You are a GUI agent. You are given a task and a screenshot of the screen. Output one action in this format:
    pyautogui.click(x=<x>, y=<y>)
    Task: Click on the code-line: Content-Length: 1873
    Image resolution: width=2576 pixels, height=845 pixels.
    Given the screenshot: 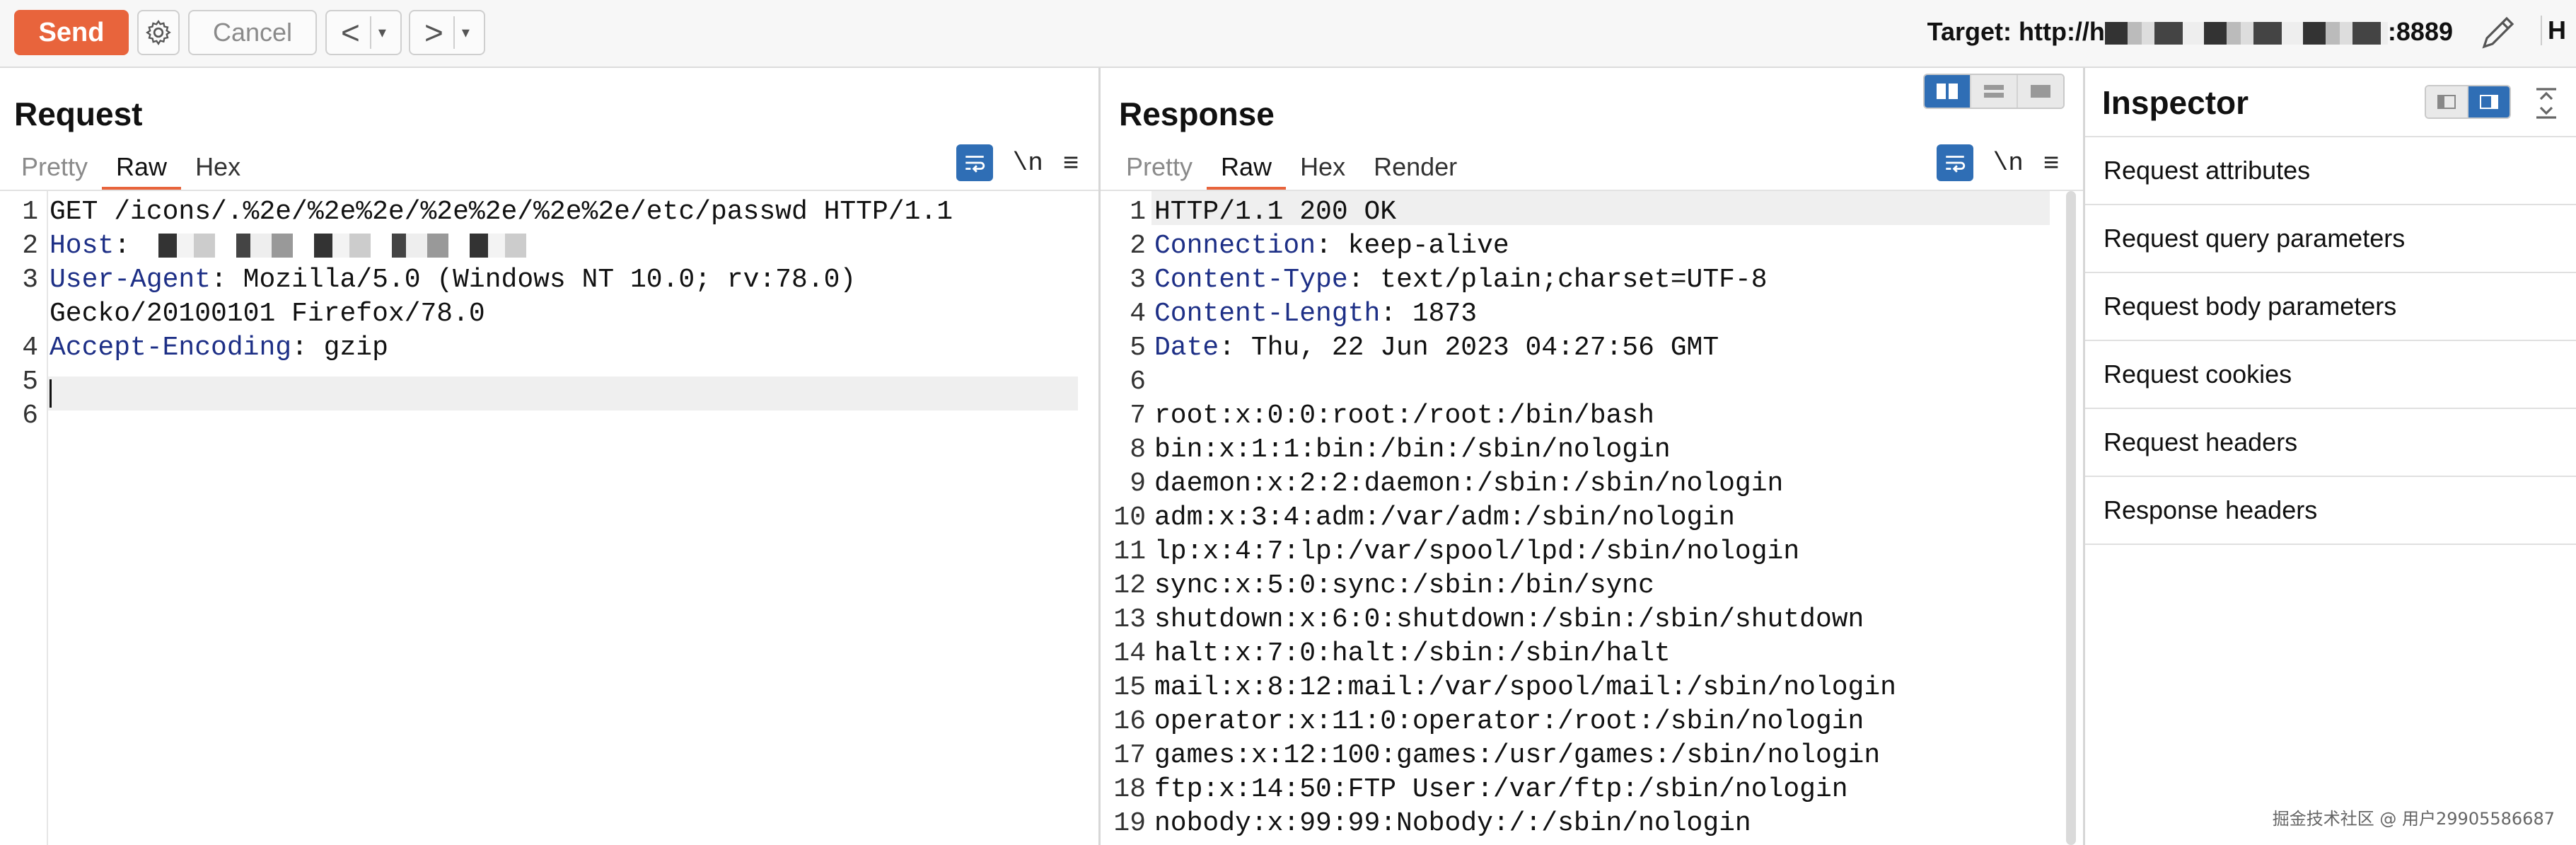 What is the action you would take?
    pyautogui.click(x=1315, y=314)
    